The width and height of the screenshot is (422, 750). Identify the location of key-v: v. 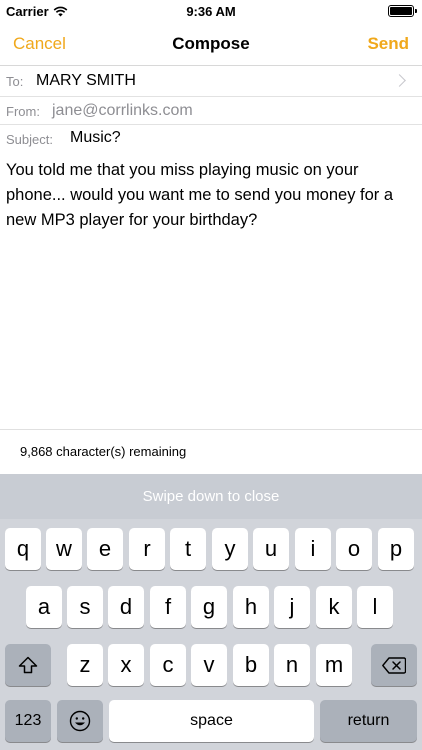
(209, 665).